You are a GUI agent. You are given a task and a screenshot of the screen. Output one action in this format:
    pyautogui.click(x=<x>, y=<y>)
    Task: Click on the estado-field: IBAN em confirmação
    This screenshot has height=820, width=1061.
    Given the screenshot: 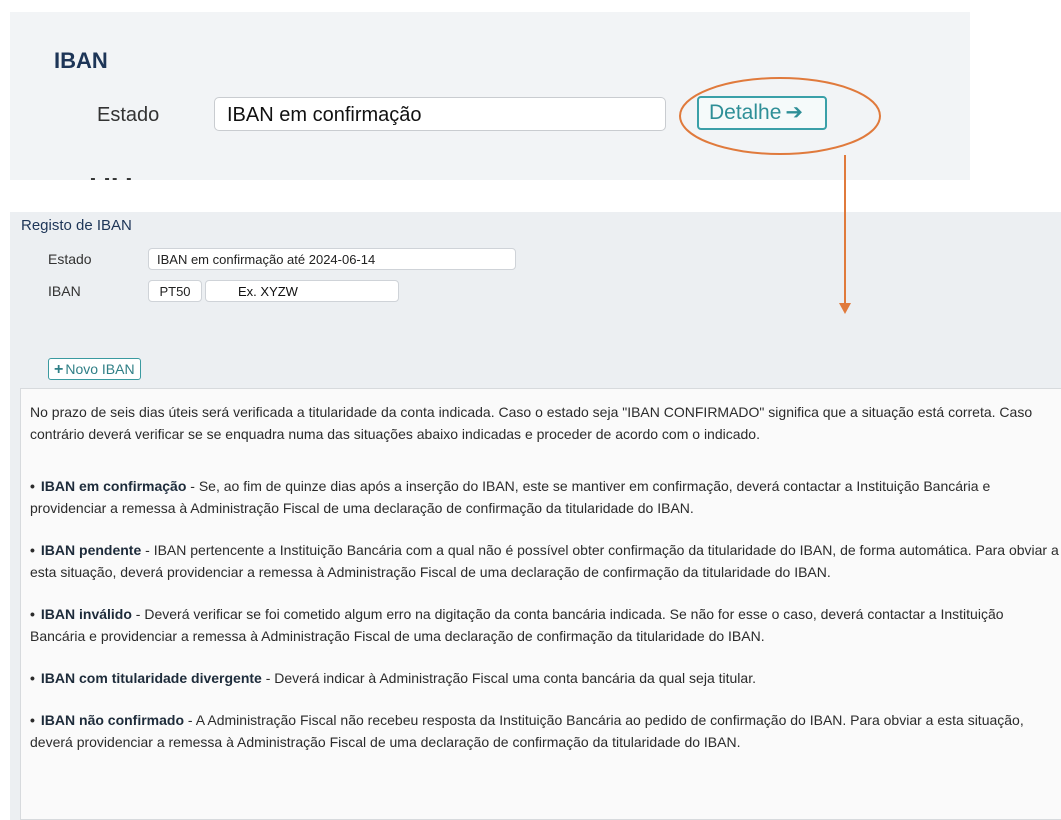 What is the action you would take?
    pyautogui.click(x=440, y=114)
    